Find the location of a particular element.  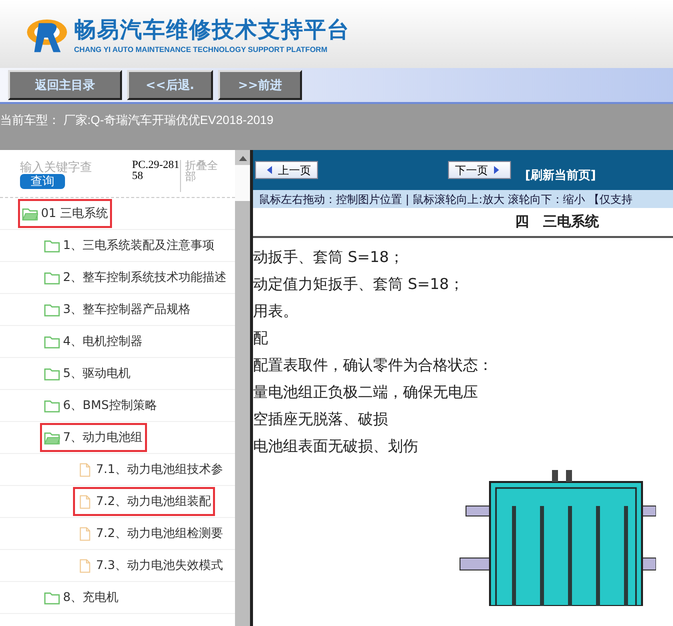

tree-item: 6、BMS控制策略 is located at coordinates (100, 405).